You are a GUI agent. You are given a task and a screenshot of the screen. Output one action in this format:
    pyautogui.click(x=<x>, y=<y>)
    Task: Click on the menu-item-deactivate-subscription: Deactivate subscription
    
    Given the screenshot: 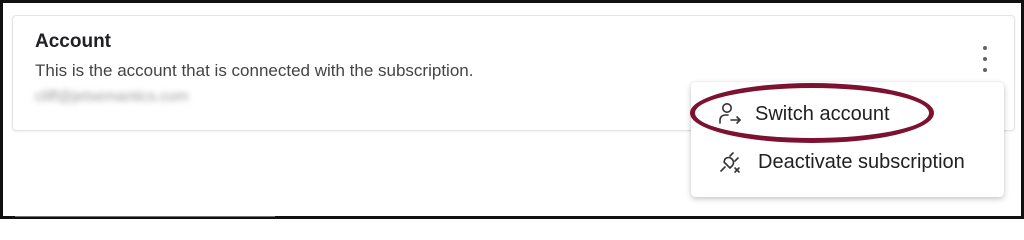 What is the action you would take?
    pyautogui.click(x=847, y=162)
    